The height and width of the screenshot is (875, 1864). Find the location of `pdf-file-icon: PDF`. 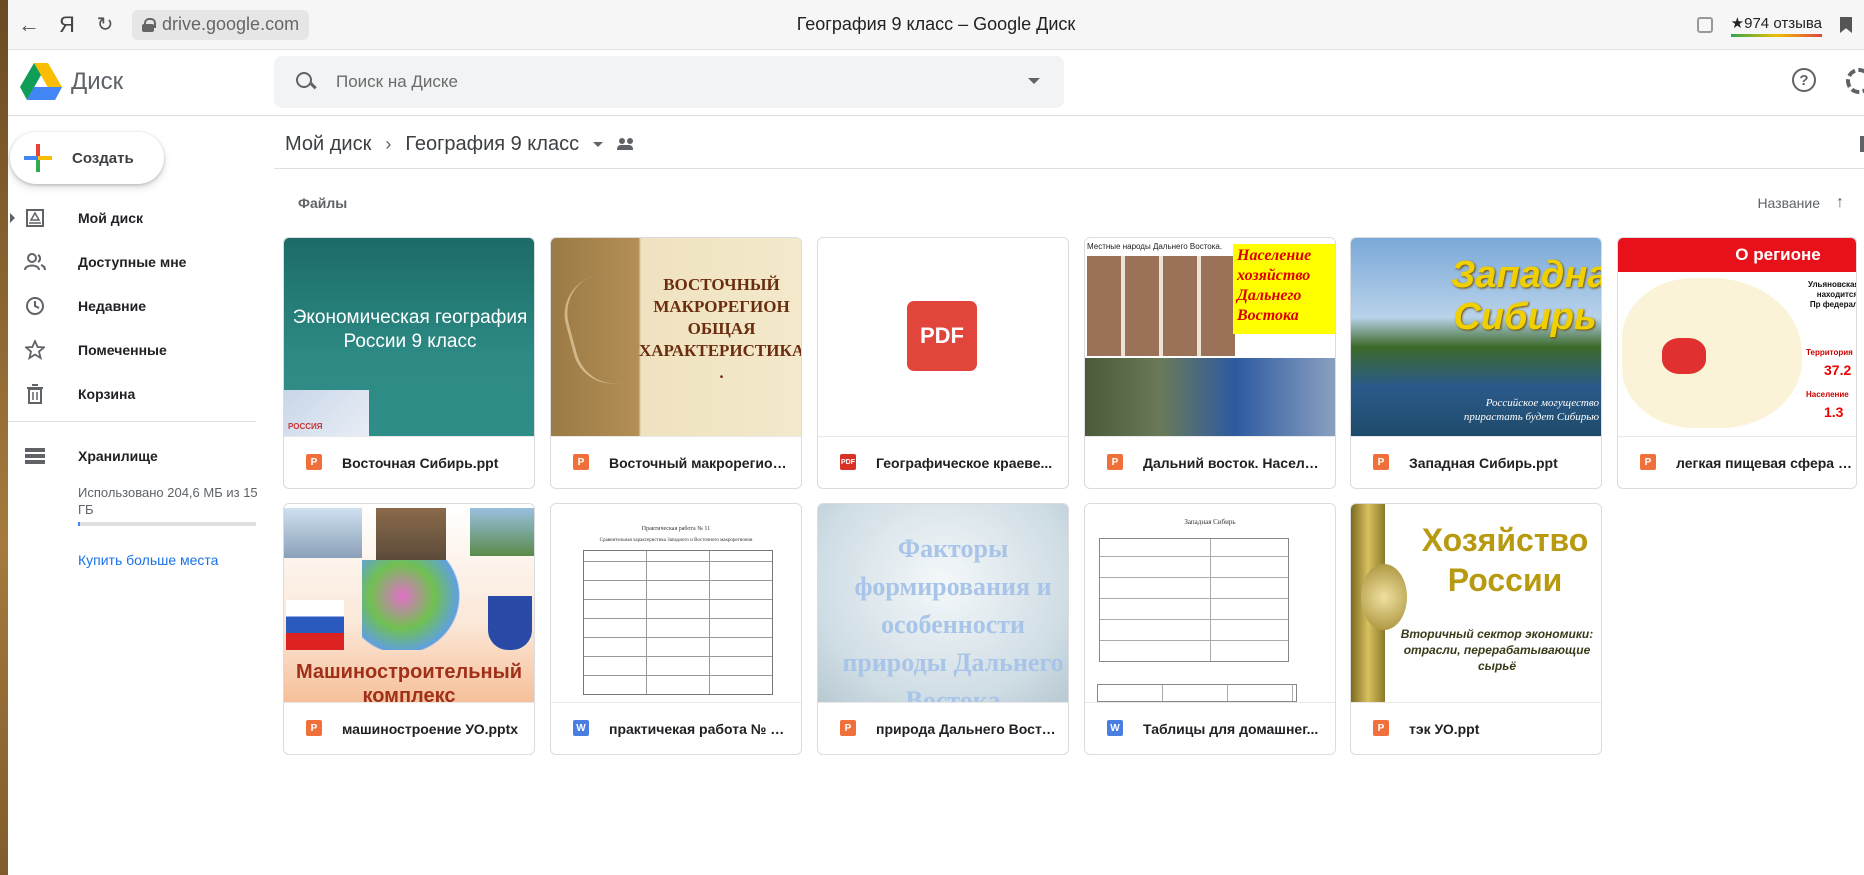

pdf-file-icon: PDF is located at coordinates (848, 462).